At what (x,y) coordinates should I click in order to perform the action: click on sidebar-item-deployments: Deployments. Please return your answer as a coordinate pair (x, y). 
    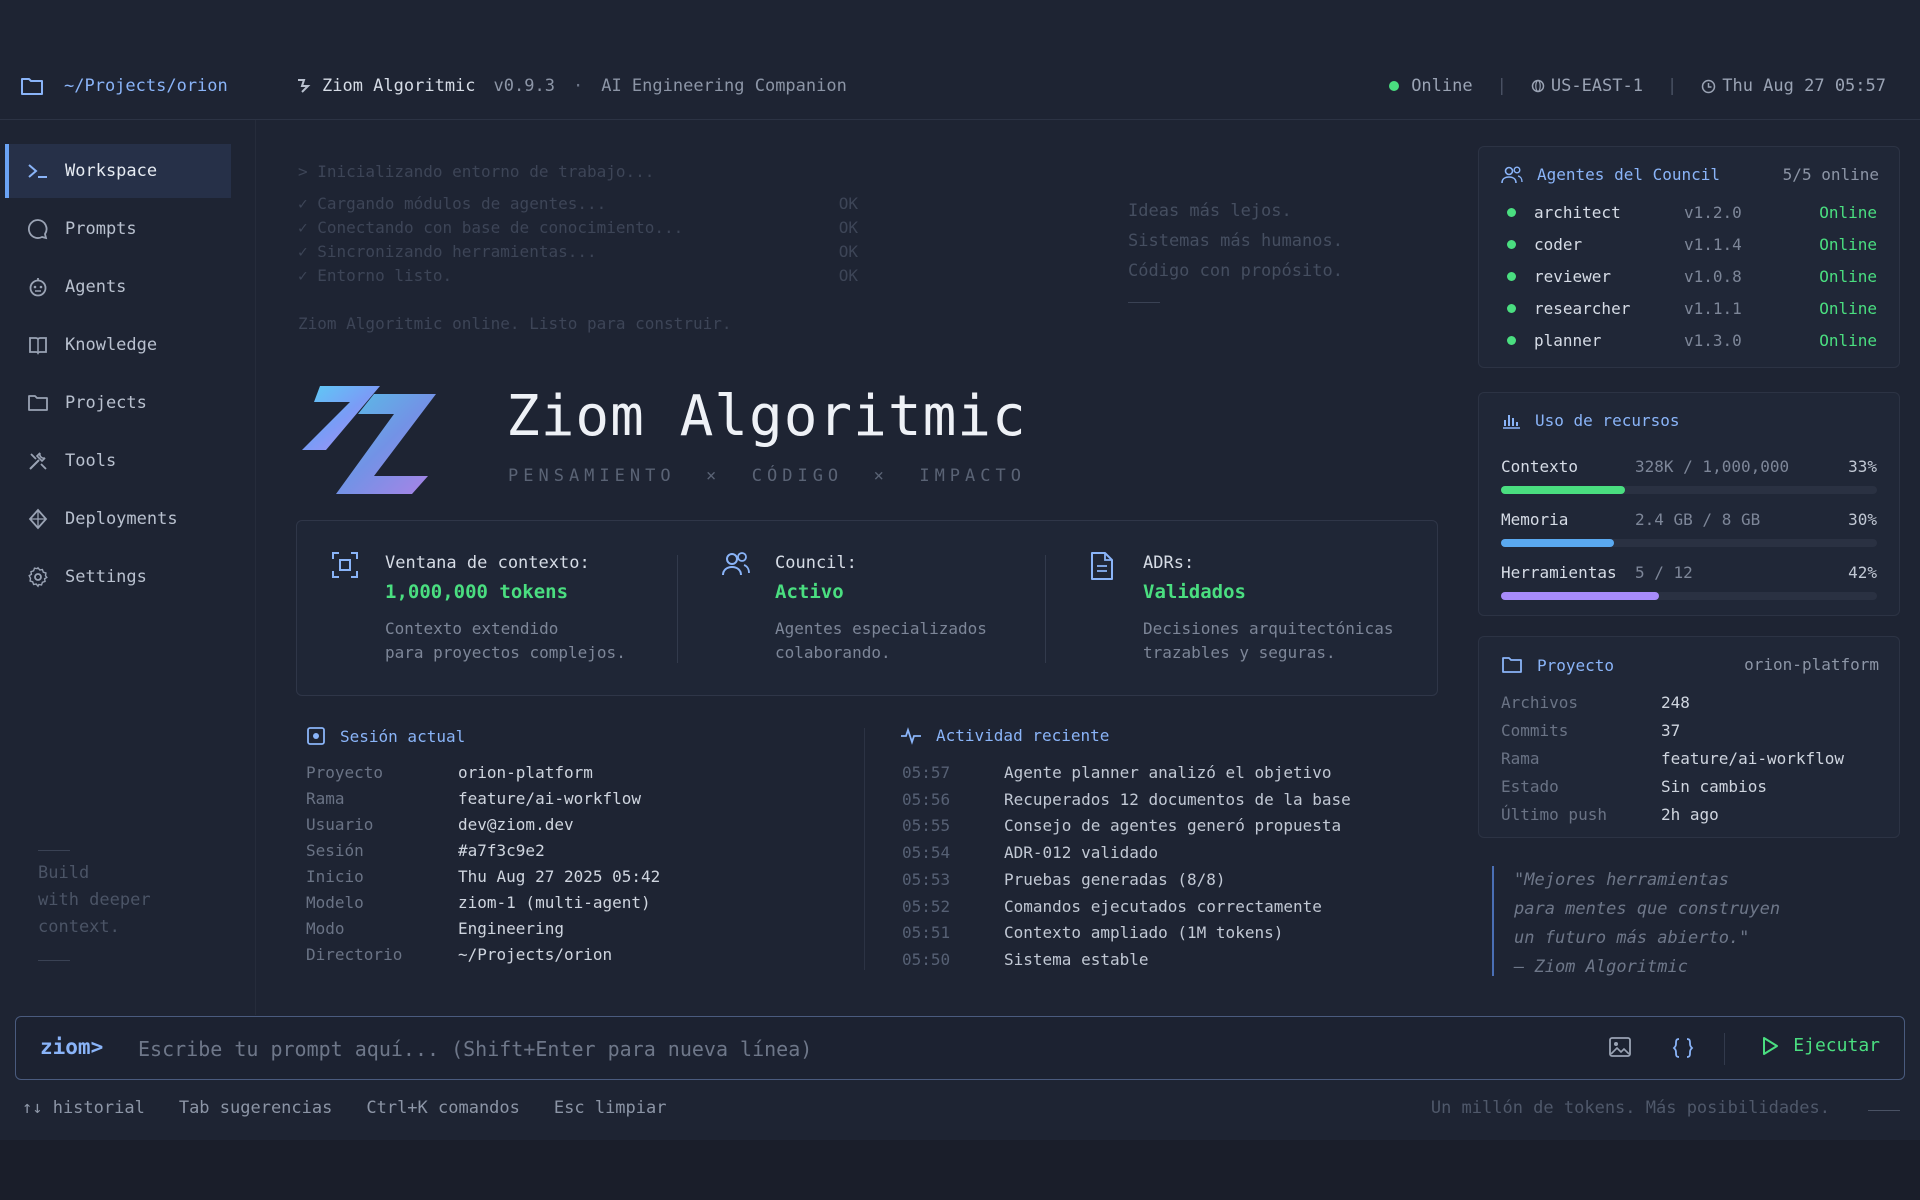
    Looking at the image, I should click on (118, 519).